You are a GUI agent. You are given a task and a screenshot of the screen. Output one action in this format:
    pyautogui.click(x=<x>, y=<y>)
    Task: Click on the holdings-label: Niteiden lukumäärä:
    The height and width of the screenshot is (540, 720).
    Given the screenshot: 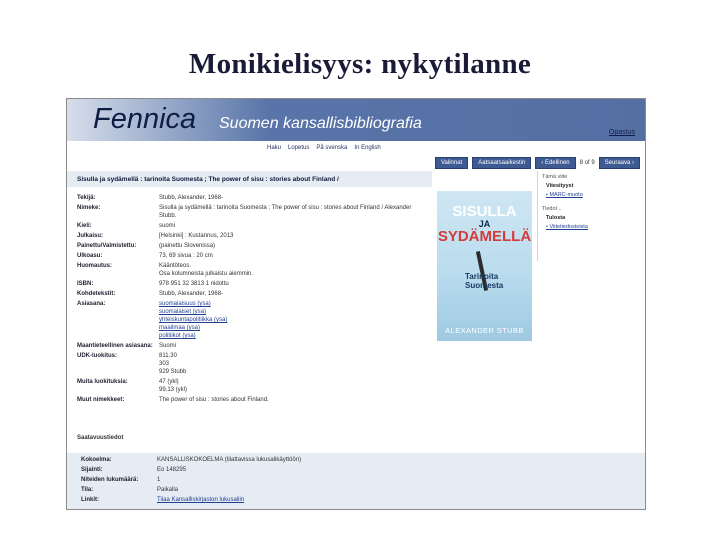 What is the action you would take?
    pyautogui.click(x=110, y=480)
    